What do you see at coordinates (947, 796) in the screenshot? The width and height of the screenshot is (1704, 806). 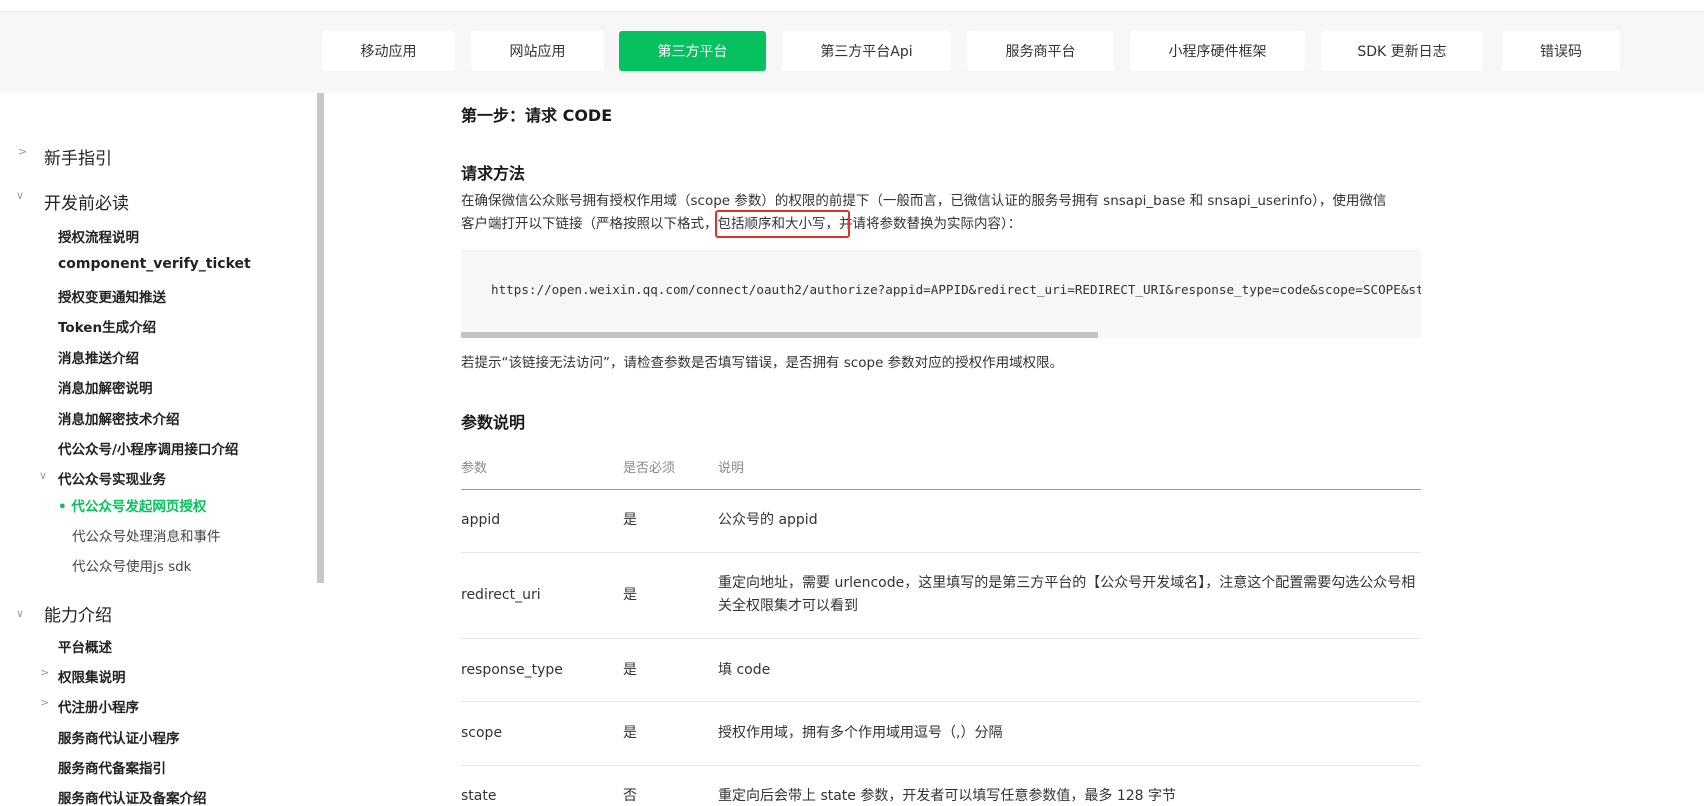 I see `table-cell-desc: 重定向后会带上 state 参数，开发者可以填写任意参数值，最多 128 字节` at bounding box center [947, 796].